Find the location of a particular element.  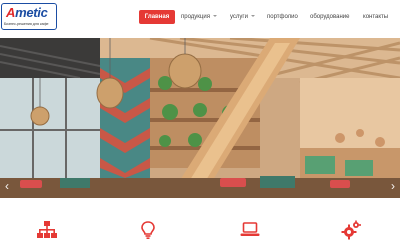

brand-logo: Ametic Бизнес-решения для кафе is located at coordinates (29, 16).